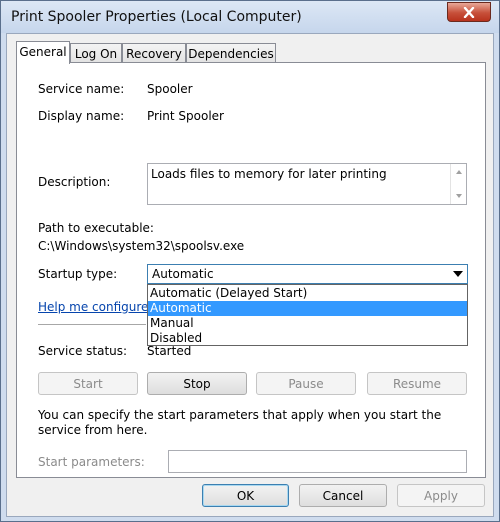  I want to click on option-disabled: Disabled, so click(307, 338).